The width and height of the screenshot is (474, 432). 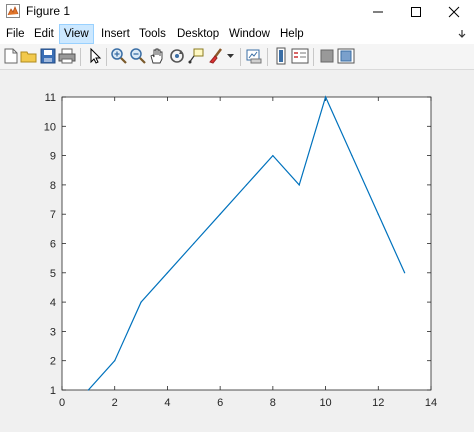 What do you see at coordinates (53, 391) in the screenshot?
I see `y-tick-label: 1` at bounding box center [53, 391].